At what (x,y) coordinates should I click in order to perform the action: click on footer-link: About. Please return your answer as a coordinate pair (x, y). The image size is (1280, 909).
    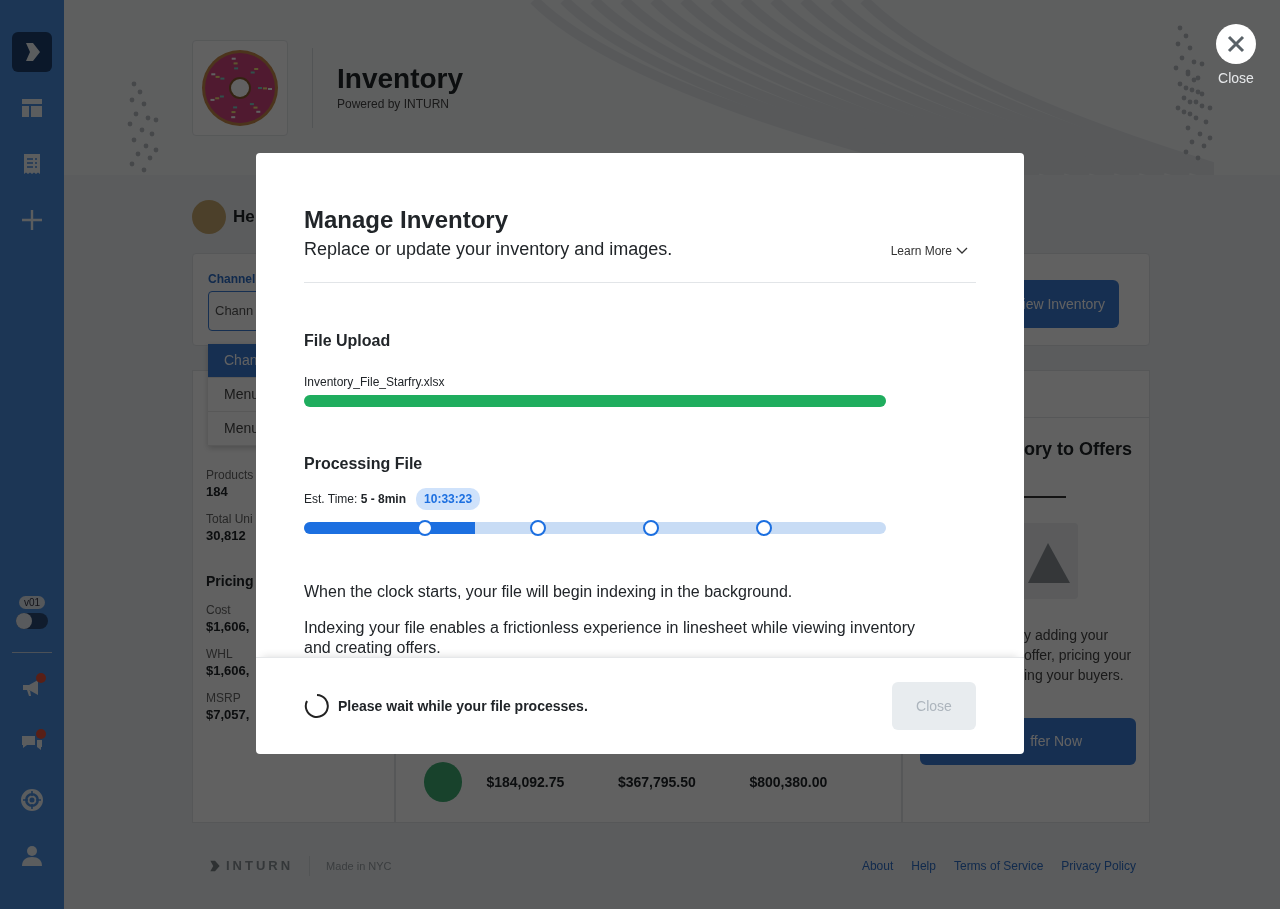
    Looking at the image, I should click on (877, 866).